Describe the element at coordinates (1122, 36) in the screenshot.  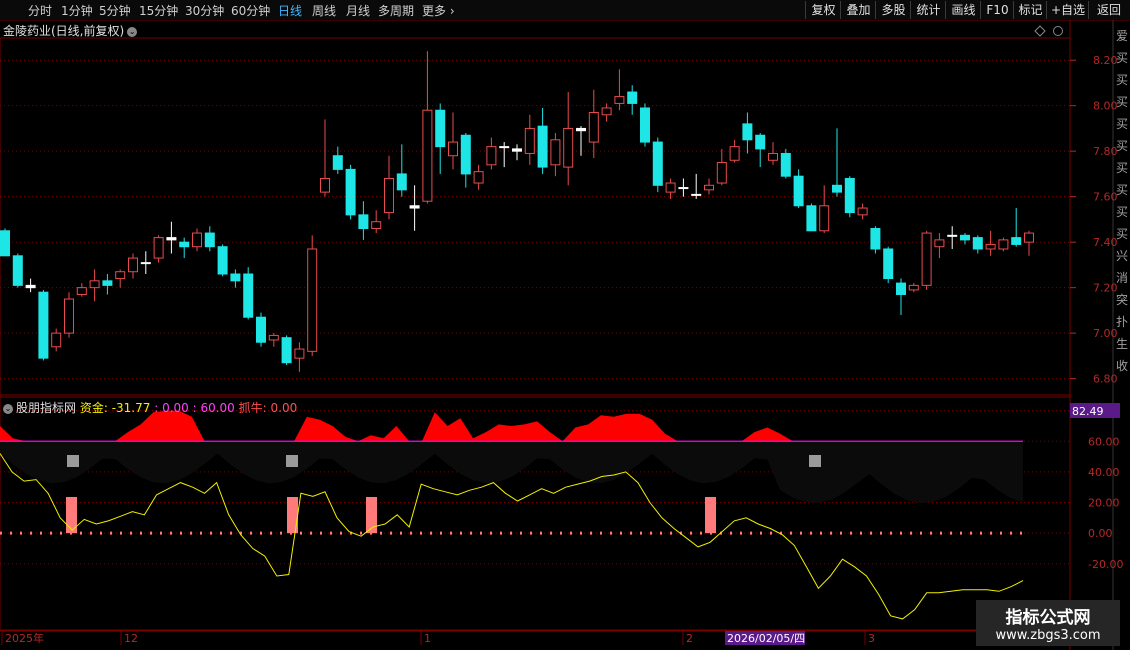
I see `side-panel-glyph: 爱` at that location.